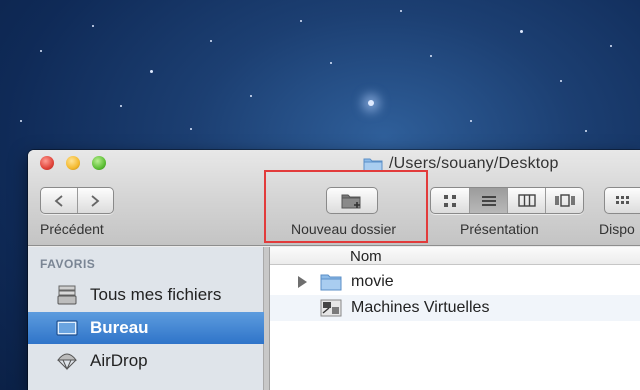 This screenshot has width=640, height=390. I want to click on highlight-box, so click(346, 206).